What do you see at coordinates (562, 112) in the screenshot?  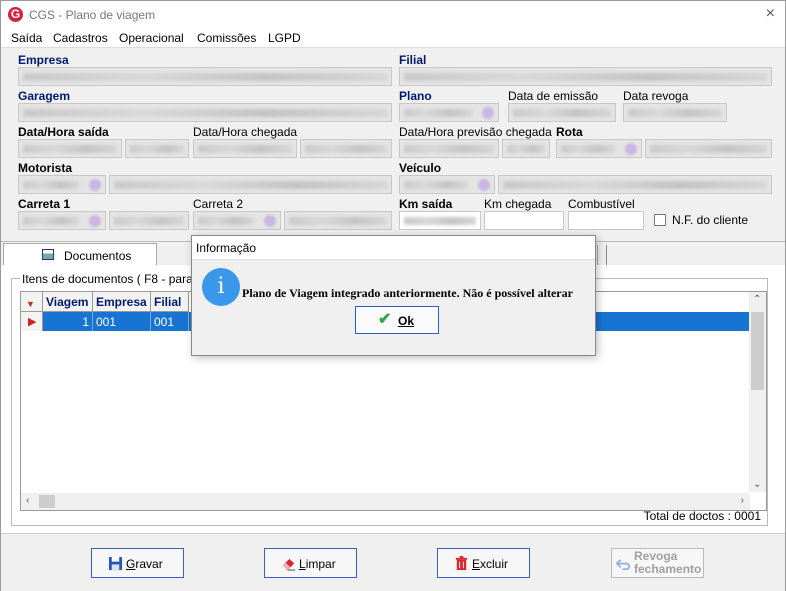 I see `data-emissao-field` at bounding box center [562, 112].